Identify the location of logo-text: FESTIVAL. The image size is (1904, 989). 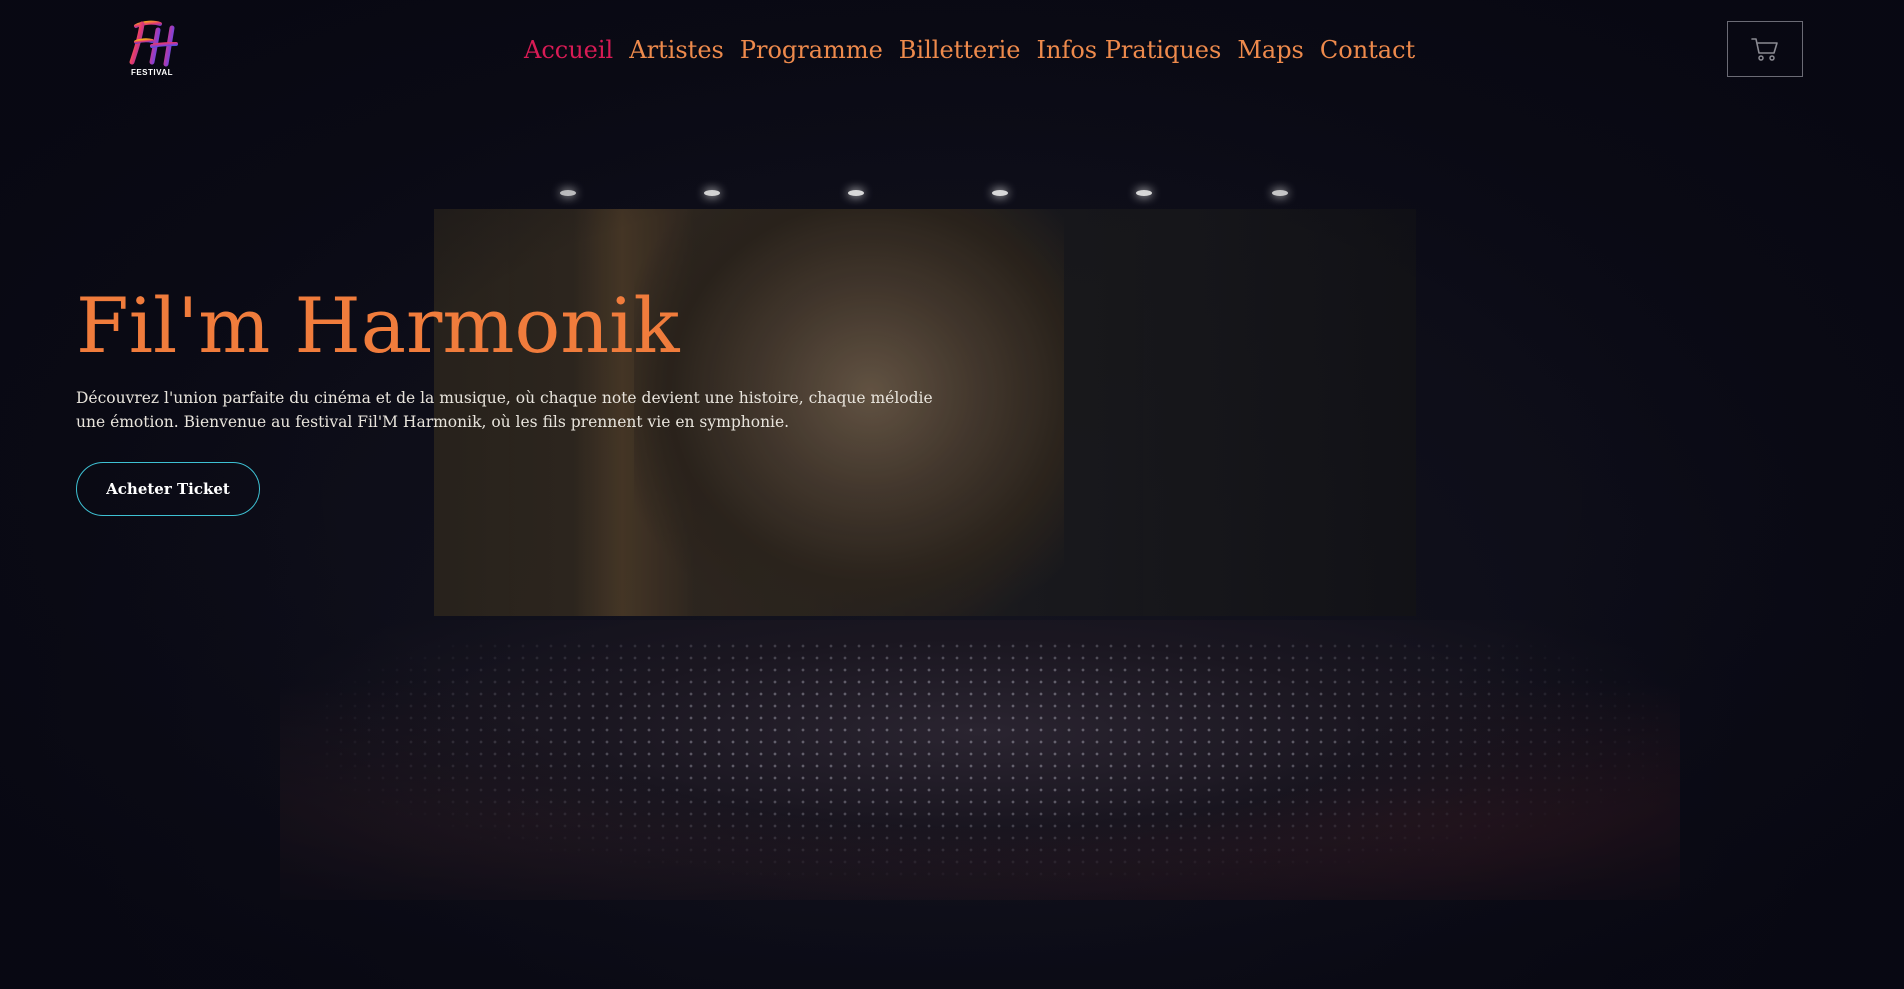
(152, 72).